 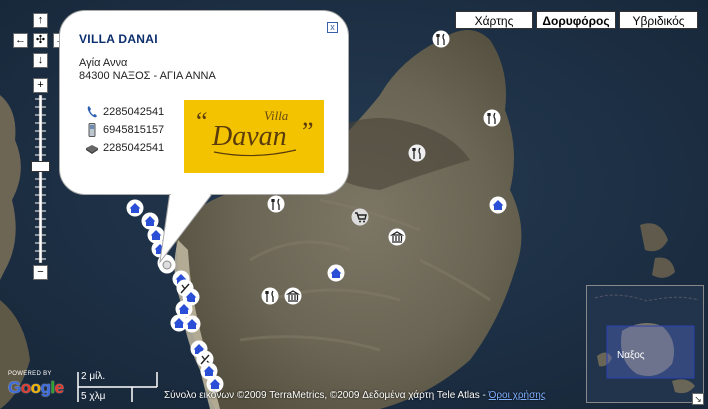 I want to click on address-line-2: 84300 ΝΑΞΟΣ - ΑΓΙΑ ΑΝΝΑ, so click(x=147, y=76).